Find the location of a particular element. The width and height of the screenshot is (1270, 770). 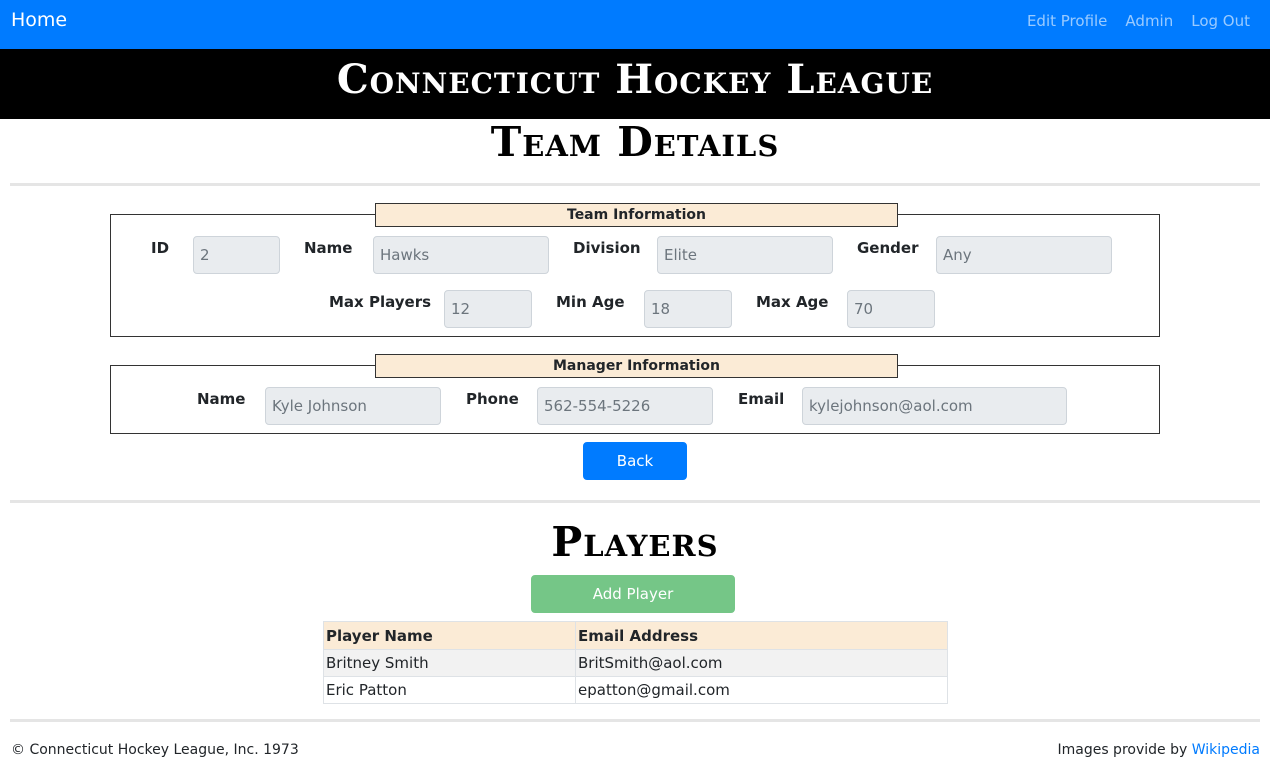

table-row: Britney Smith BritSmith@aol.com is located at coordinates (635, 663).